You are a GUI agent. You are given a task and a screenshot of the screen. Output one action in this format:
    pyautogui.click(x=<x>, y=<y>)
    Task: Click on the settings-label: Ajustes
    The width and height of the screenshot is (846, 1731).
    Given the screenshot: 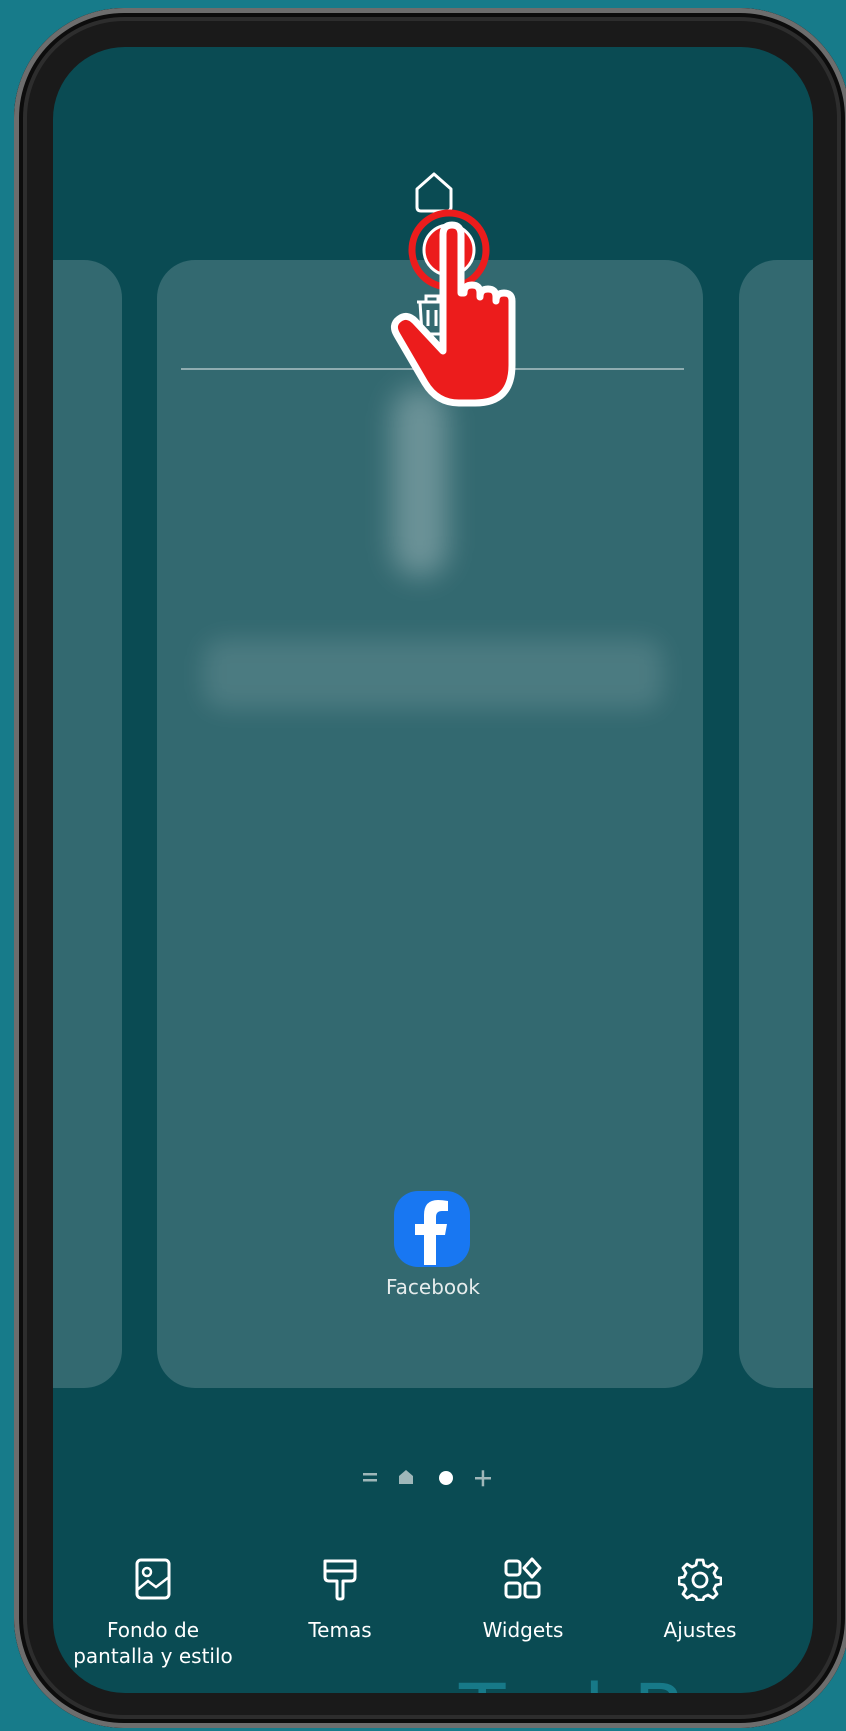 What is the action you would take?
    pyautogui.click(x=700, y=1630)
    